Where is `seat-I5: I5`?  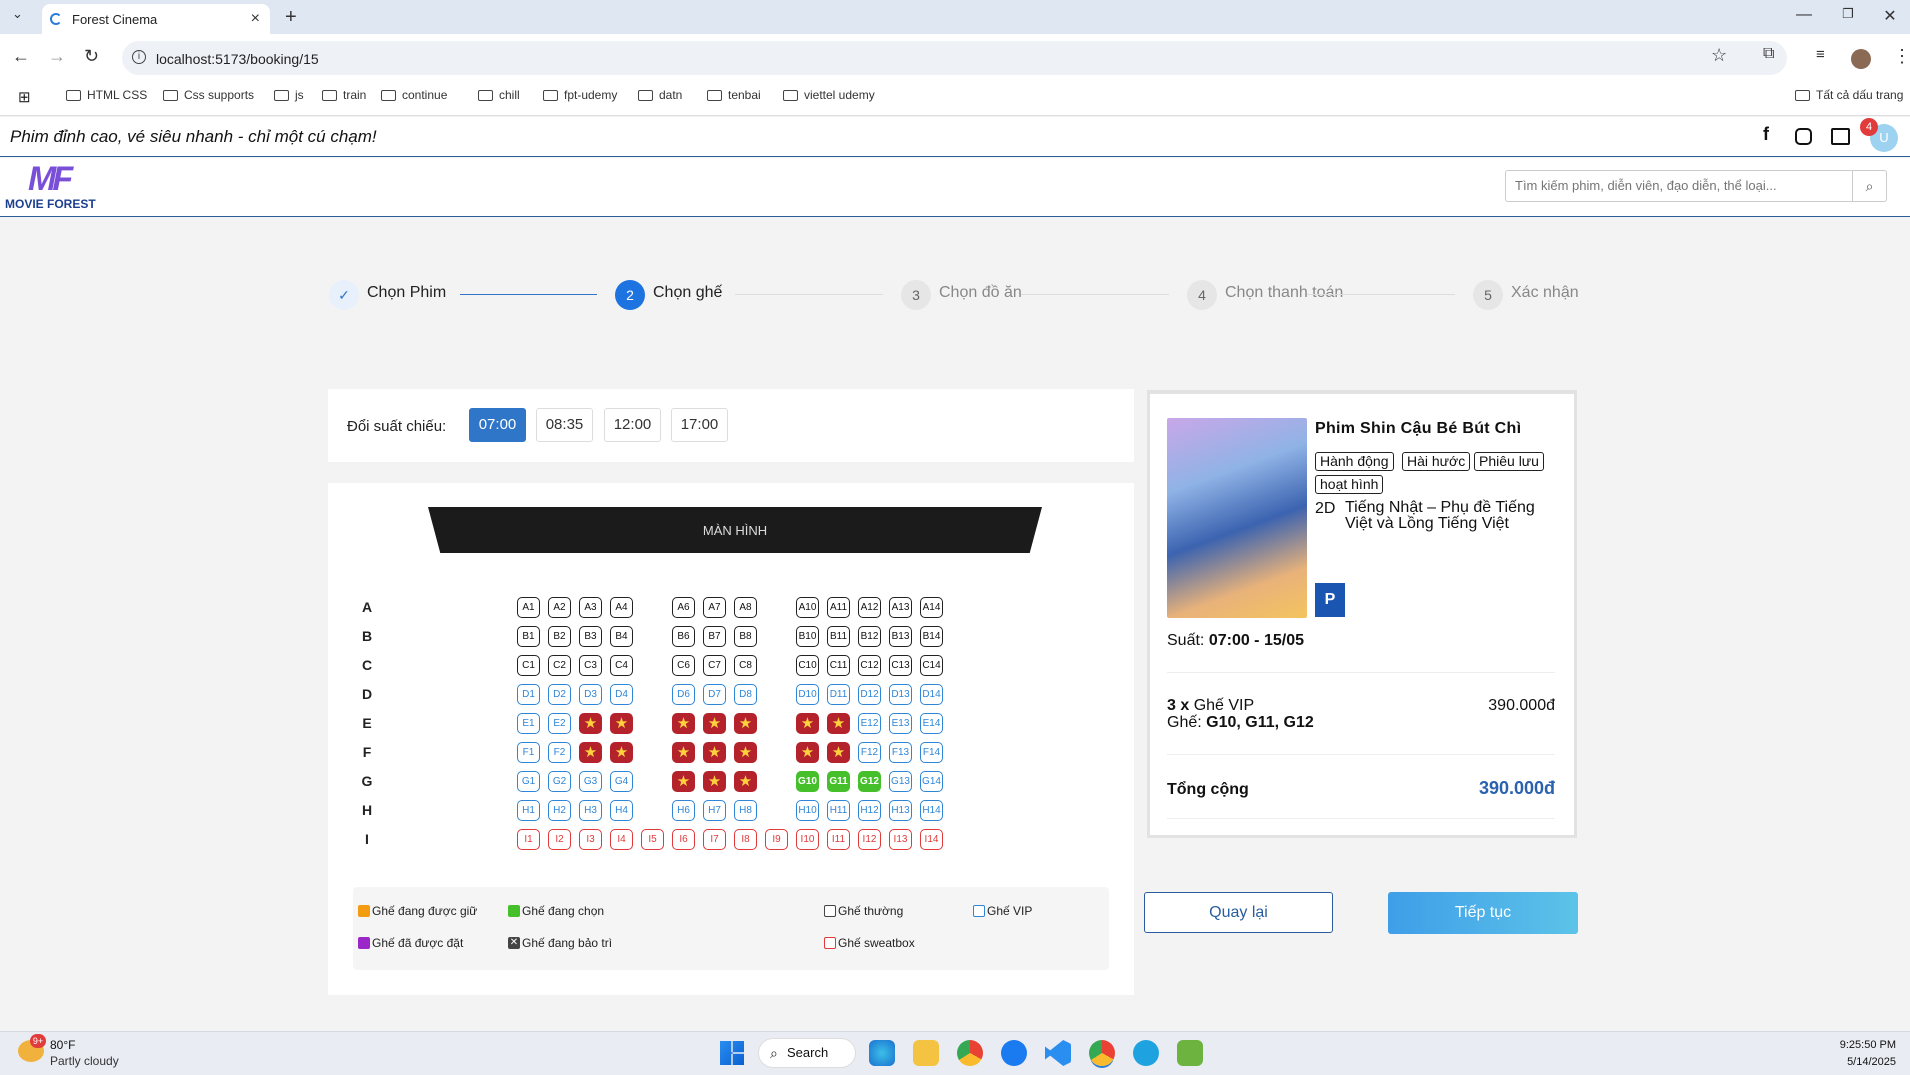
seat-I5: I5 is located at coordinates (652, 839).